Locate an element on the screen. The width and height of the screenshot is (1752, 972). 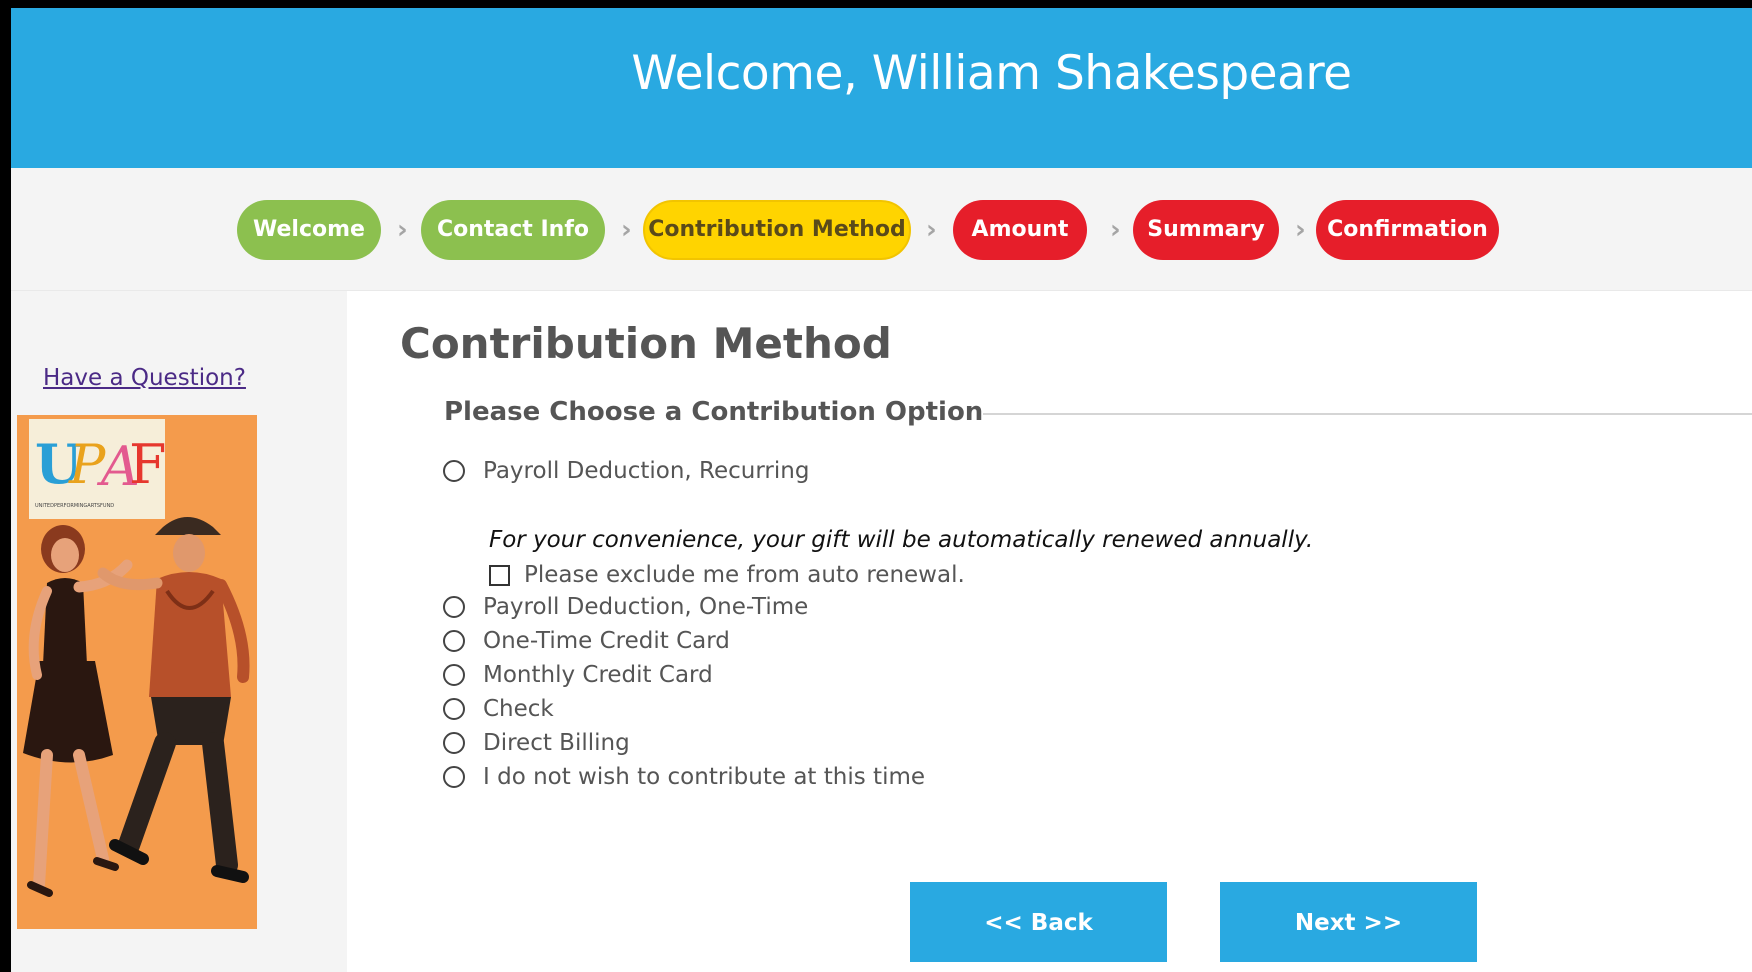
option-label: One-Time Credit Card is located at coordinates (606, 641).